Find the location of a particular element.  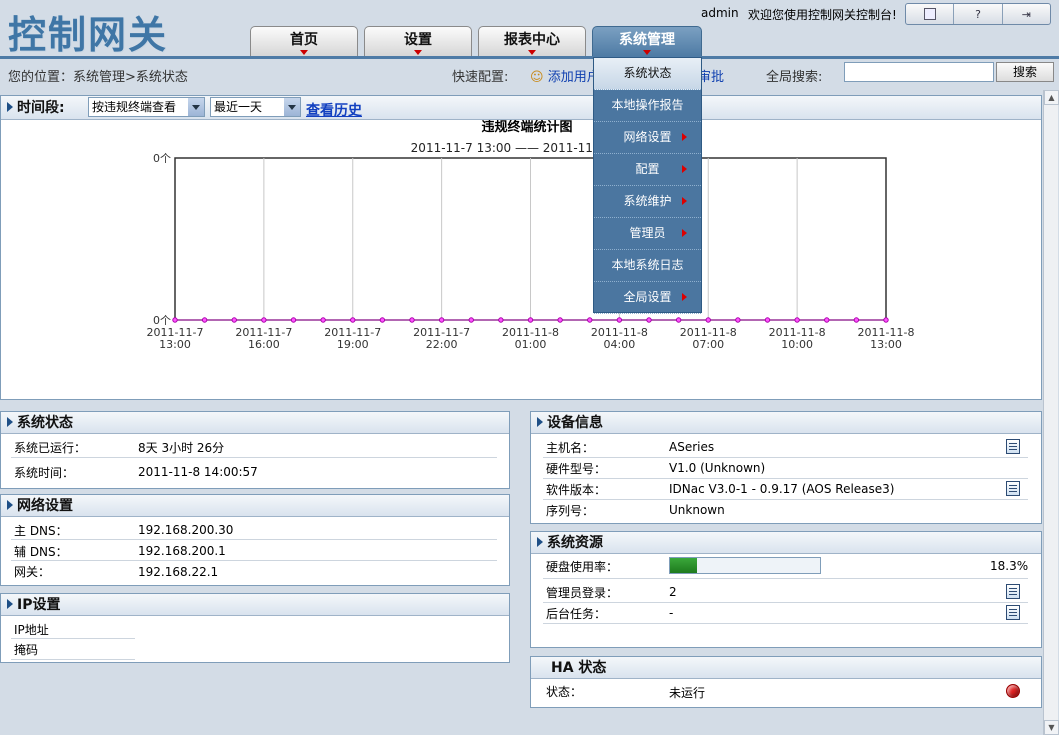

hostname-label: 主机名： is located at coordinates (570, 448).